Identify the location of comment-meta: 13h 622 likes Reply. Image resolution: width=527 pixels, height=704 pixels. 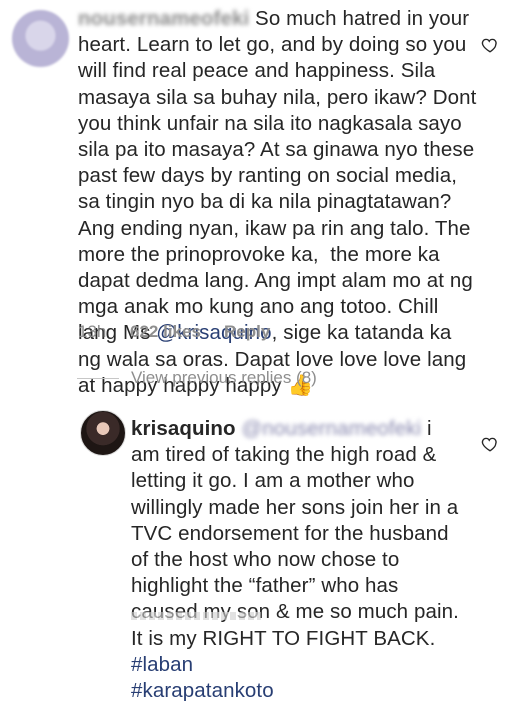
(174, 332).